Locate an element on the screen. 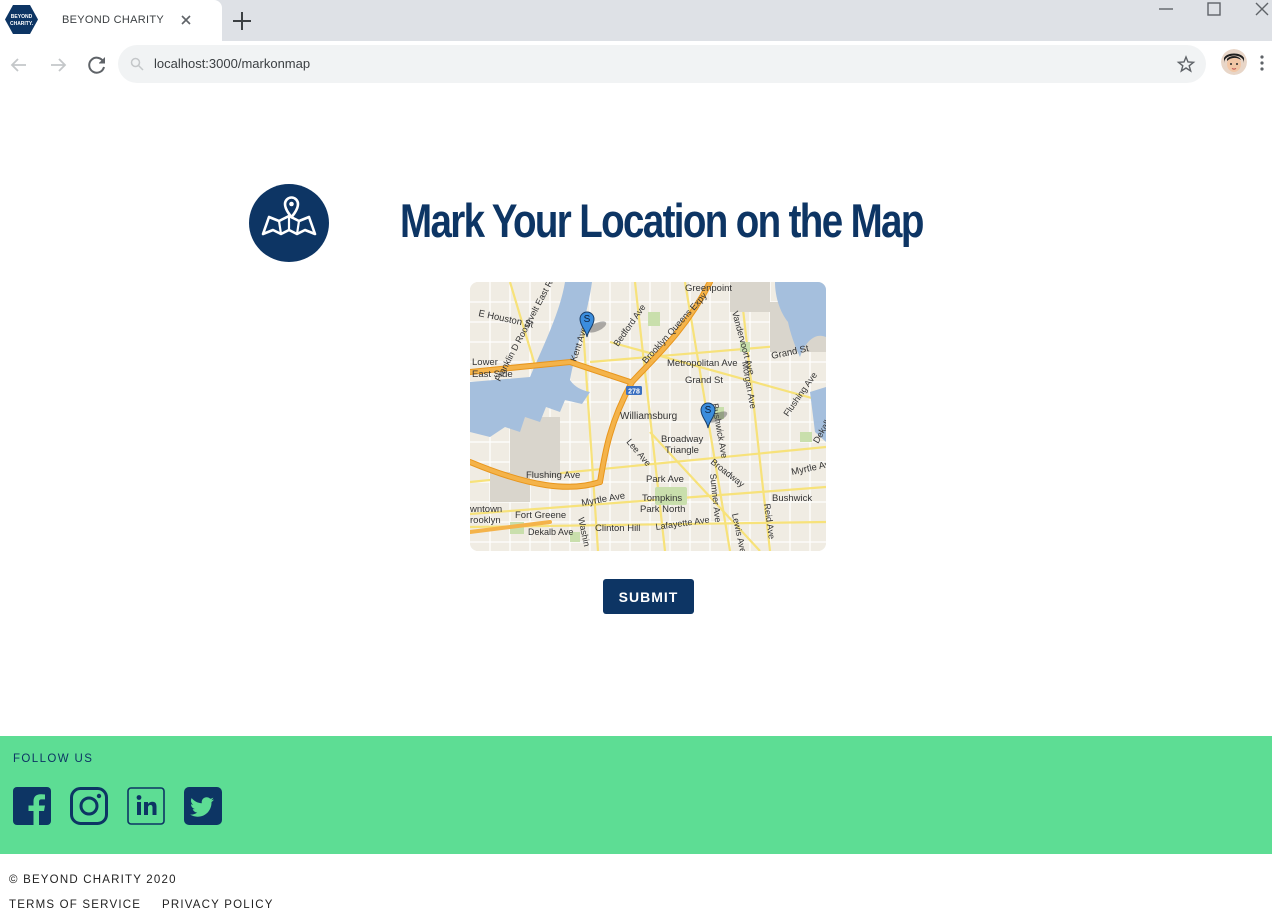 This screenshot has height=912, width=1272. svg-text: Park Ave is located at coordinates (665, 479).